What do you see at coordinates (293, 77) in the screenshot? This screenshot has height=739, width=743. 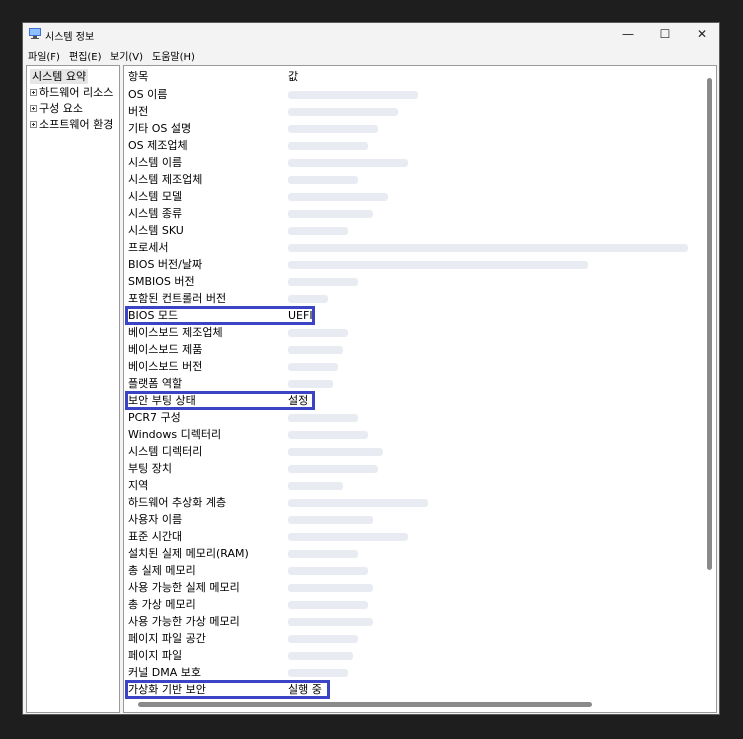 I see `column-header-value: 값` at bounding box center [293, 77].